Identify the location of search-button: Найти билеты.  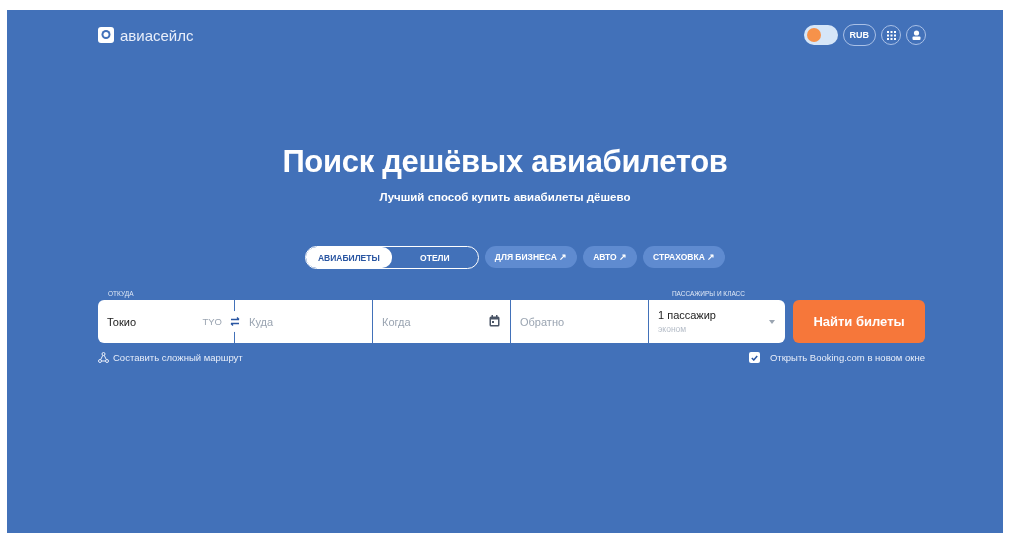
(859, 321).